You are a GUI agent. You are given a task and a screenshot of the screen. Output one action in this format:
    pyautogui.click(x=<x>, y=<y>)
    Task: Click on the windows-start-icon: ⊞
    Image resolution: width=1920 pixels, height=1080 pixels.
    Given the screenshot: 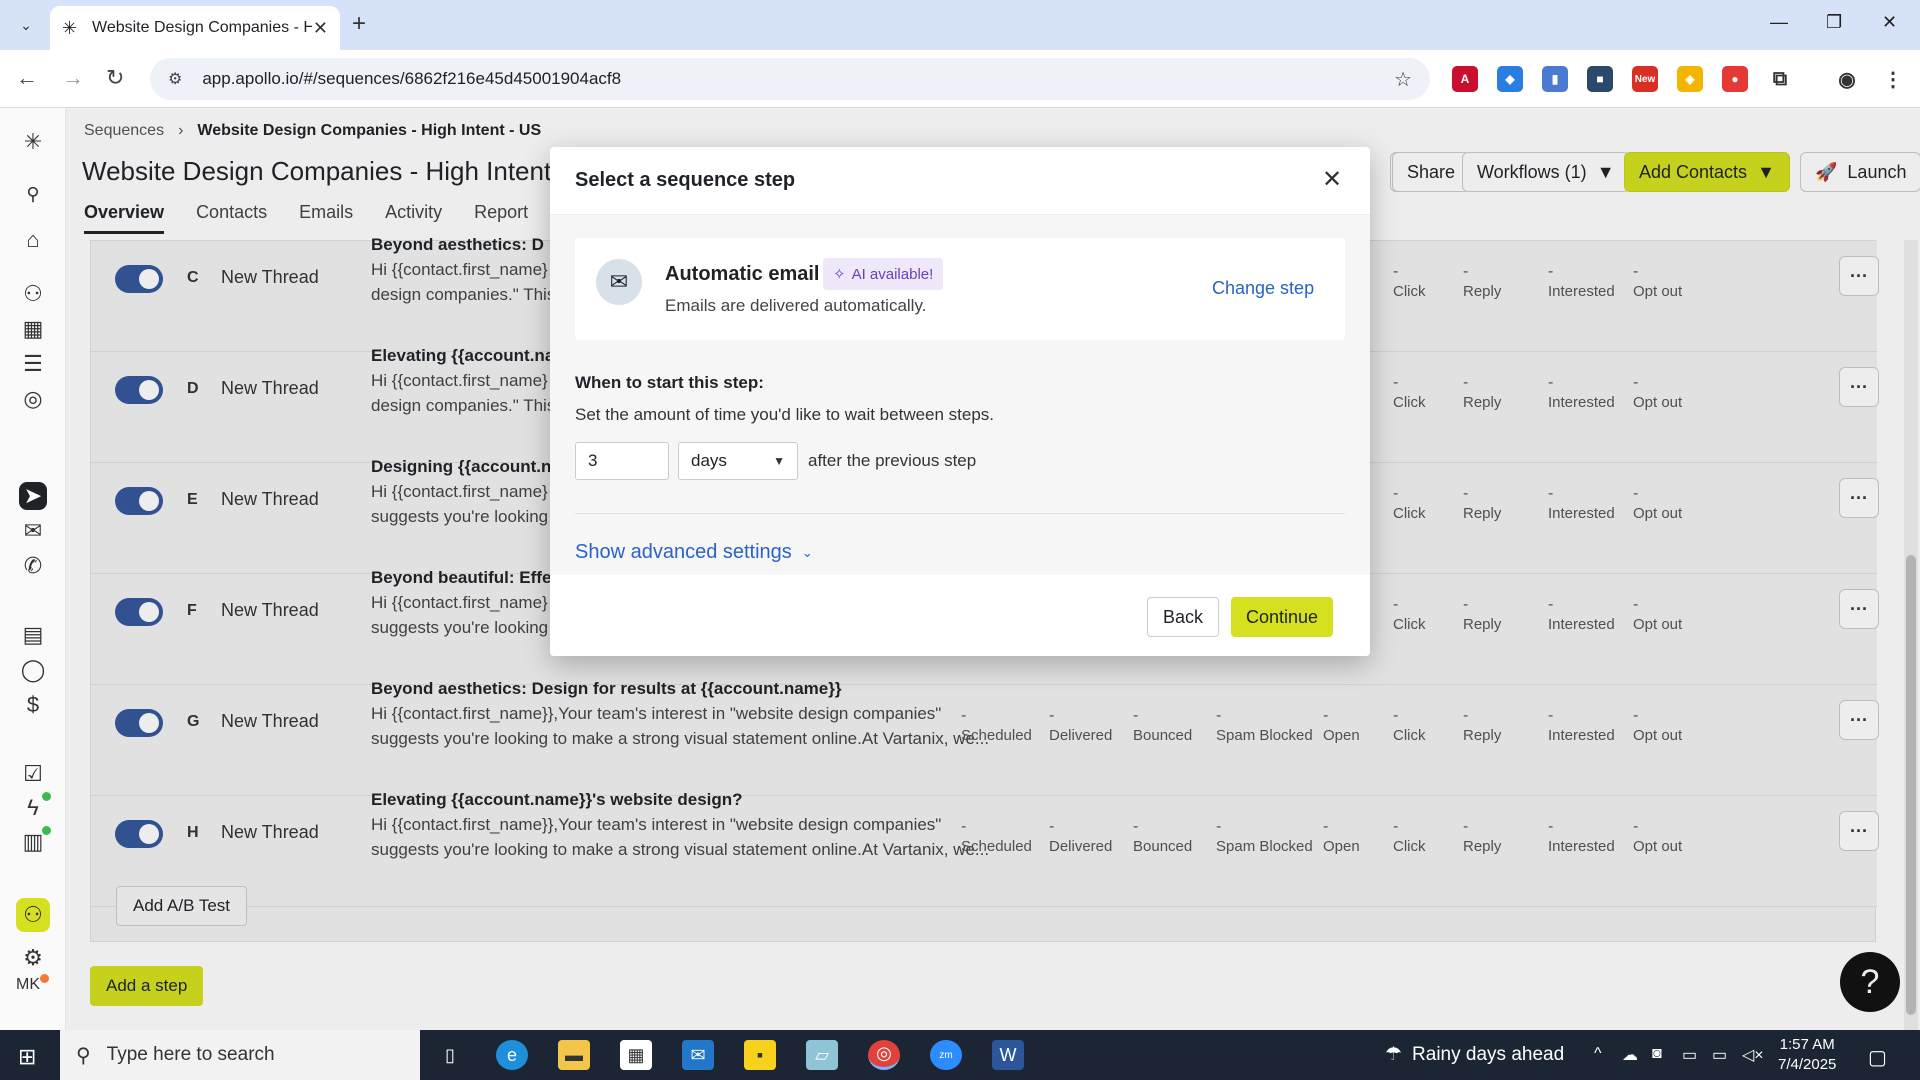 What is the action you would take?
    pyautogui.click(x=27, y=1057)
    